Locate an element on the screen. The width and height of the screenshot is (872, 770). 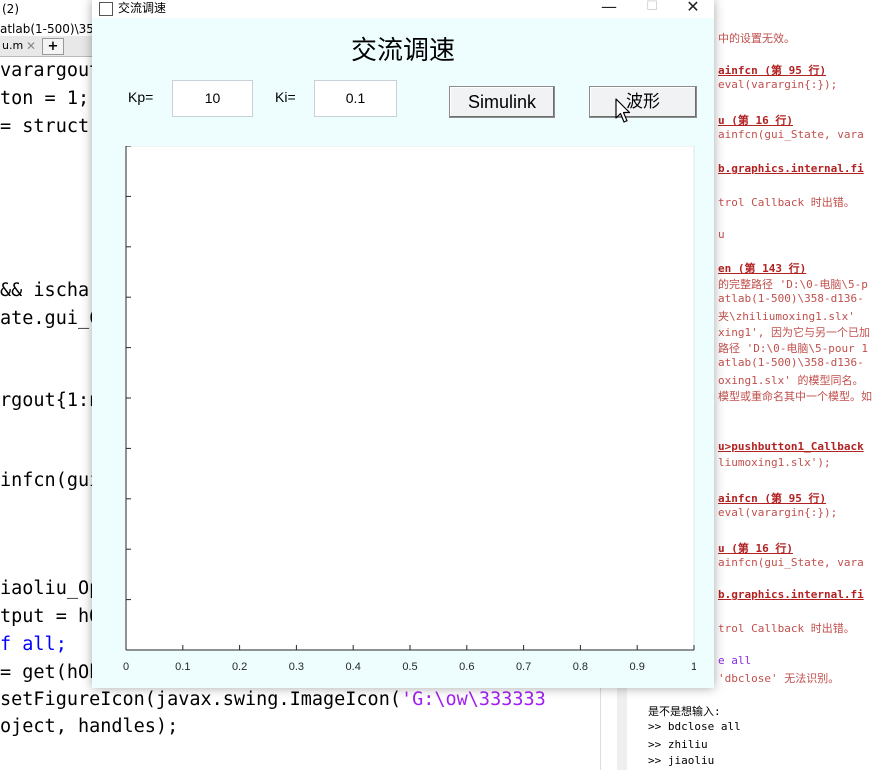
app-icon is located at coordinates (106, 9).